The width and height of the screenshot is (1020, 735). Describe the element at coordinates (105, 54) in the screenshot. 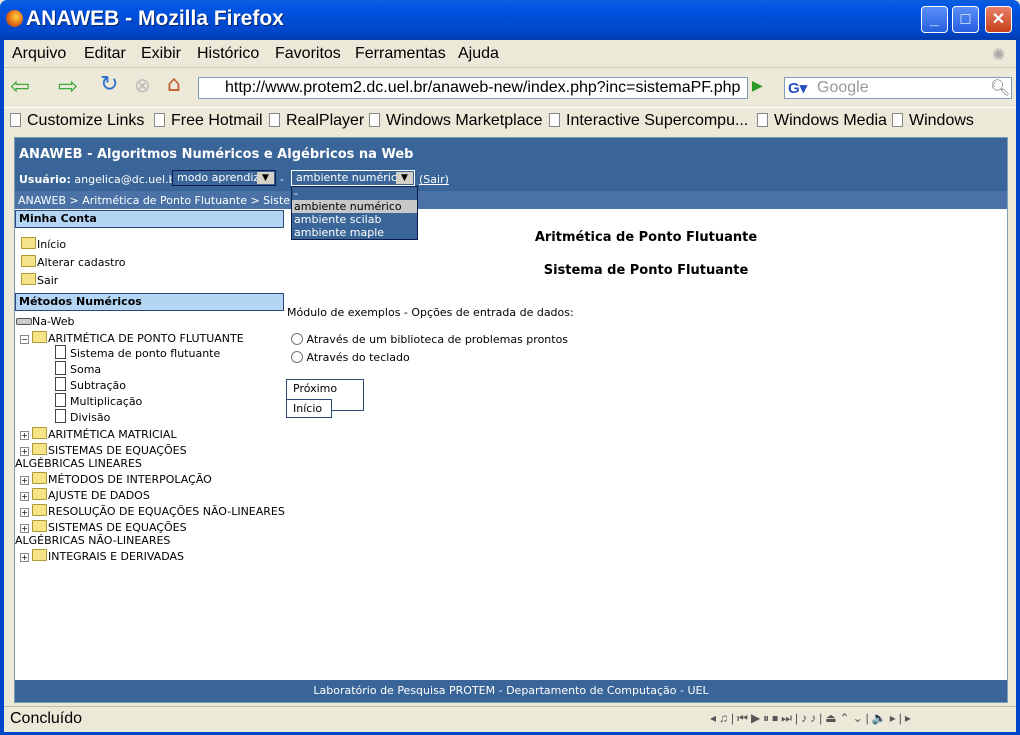

I see `menu-editar: Editar` at that location.